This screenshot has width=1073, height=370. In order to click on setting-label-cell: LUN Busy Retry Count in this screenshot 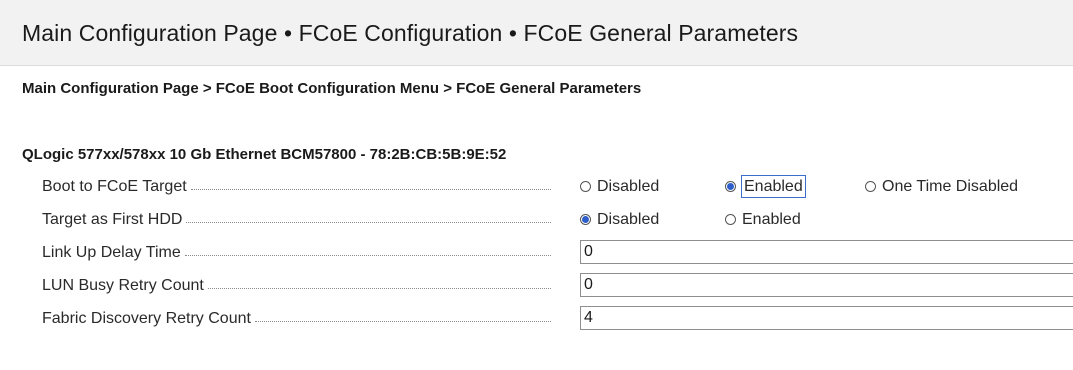, I will do `click(296, 285)`.